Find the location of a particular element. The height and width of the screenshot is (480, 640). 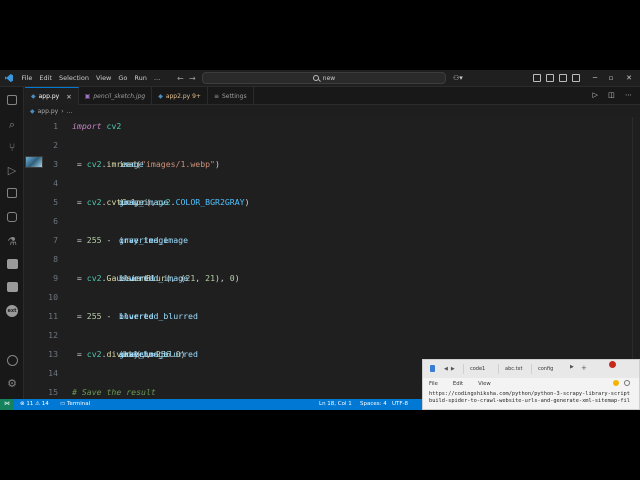

line-number: 11 is located at coordinates (53, 316).